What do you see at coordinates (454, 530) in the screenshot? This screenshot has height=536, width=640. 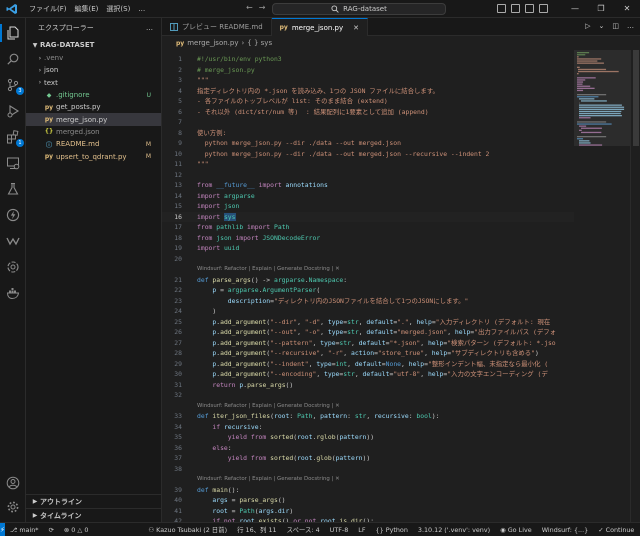 I see `interpreter-status: 3.10.12 ('.venv': venv)` at bounding box center [454, 530].